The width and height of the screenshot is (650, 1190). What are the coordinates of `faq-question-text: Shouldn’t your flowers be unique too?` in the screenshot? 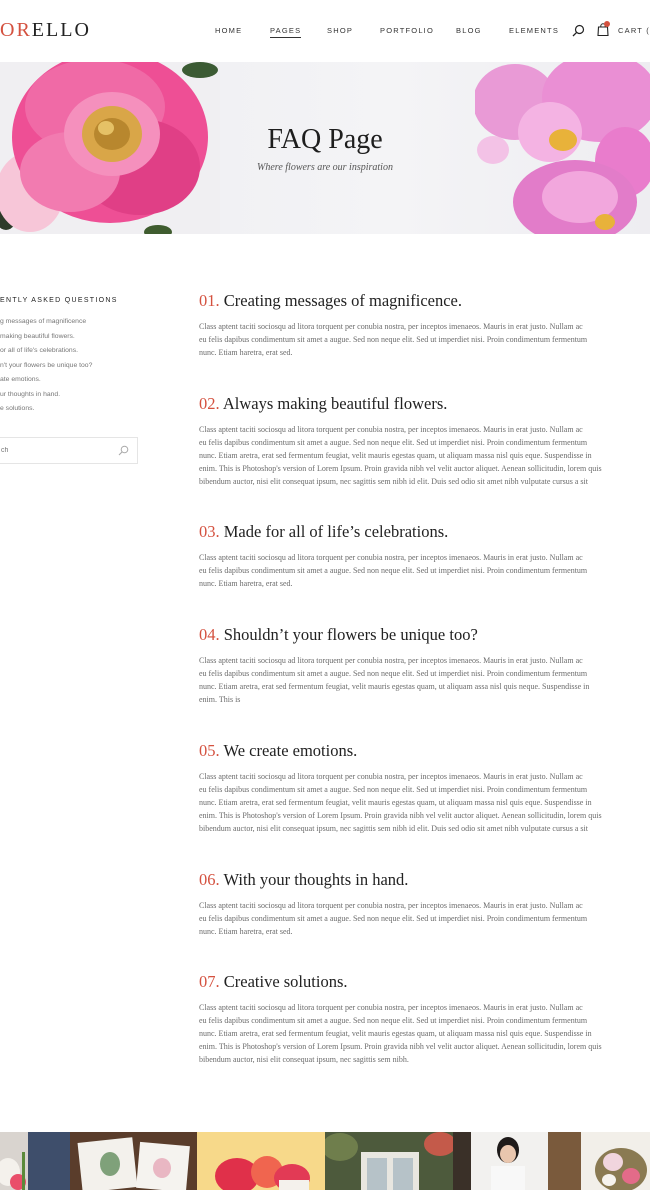 It's located at (350, 634).